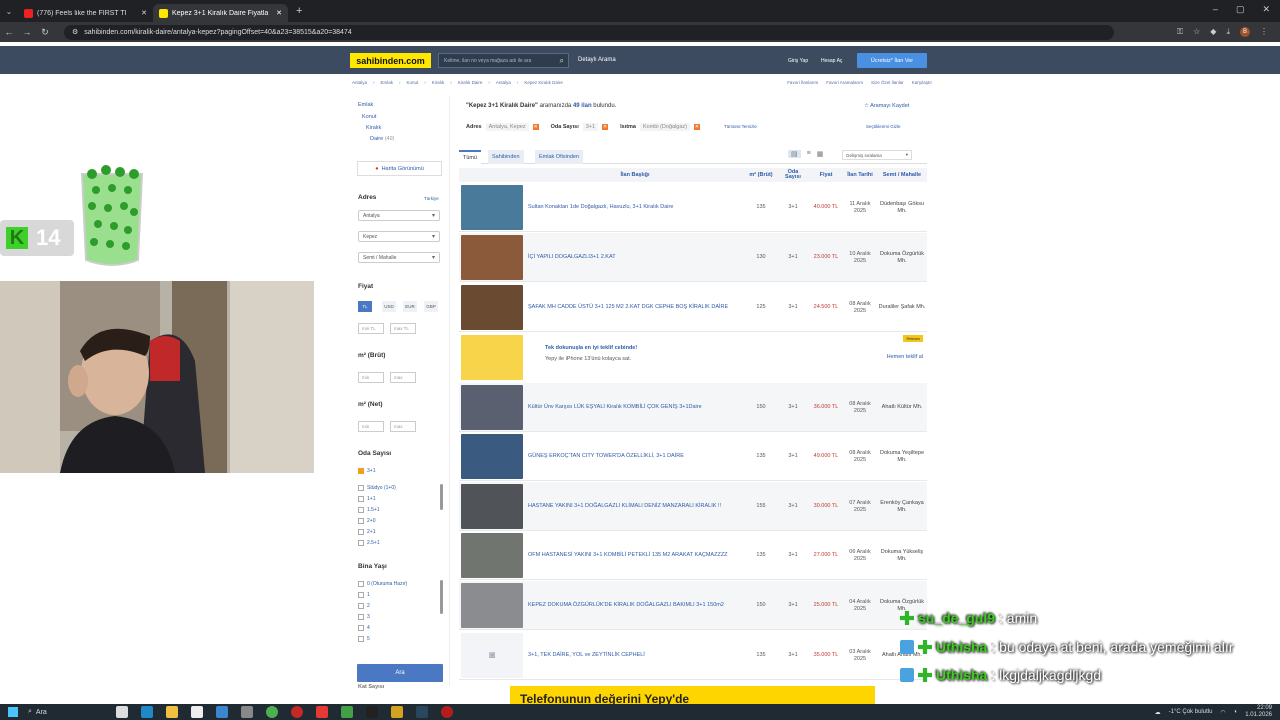  Describe the element at coordinates (798, 61) in the screenshot. I see `login-link: Giriş Yap` at that location.